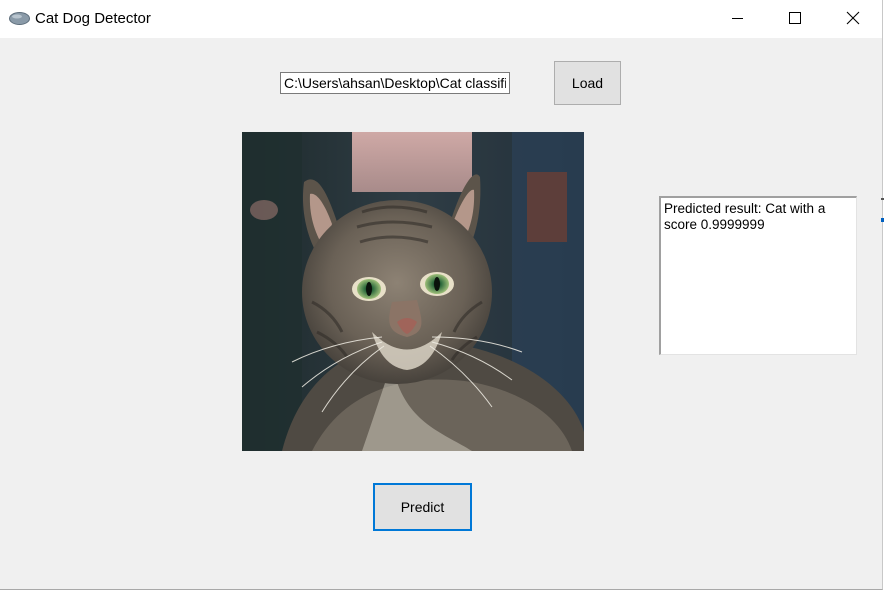  I want to click on minimize-button, so click(737, 19).